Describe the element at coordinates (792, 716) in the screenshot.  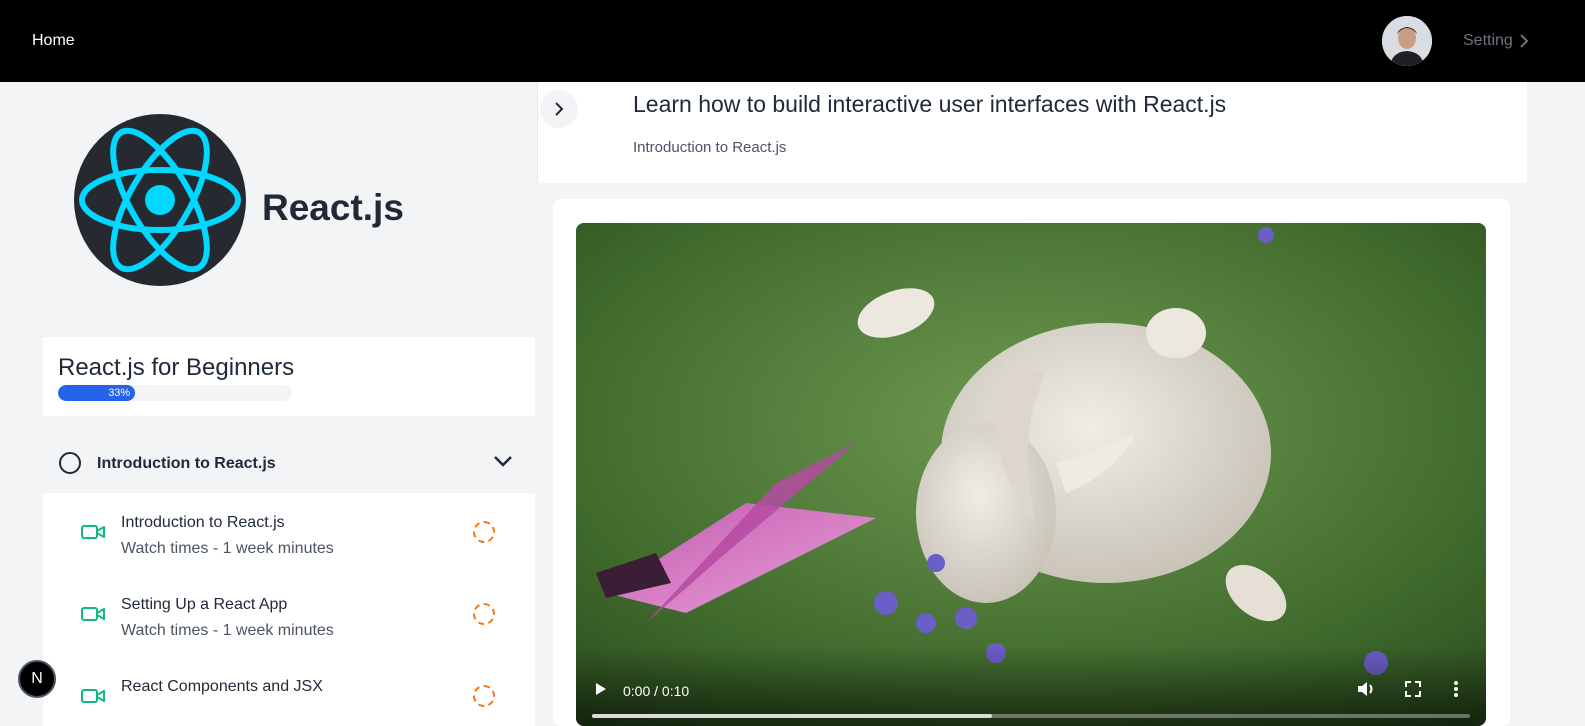
I see `video-buffer-bar` at that location.